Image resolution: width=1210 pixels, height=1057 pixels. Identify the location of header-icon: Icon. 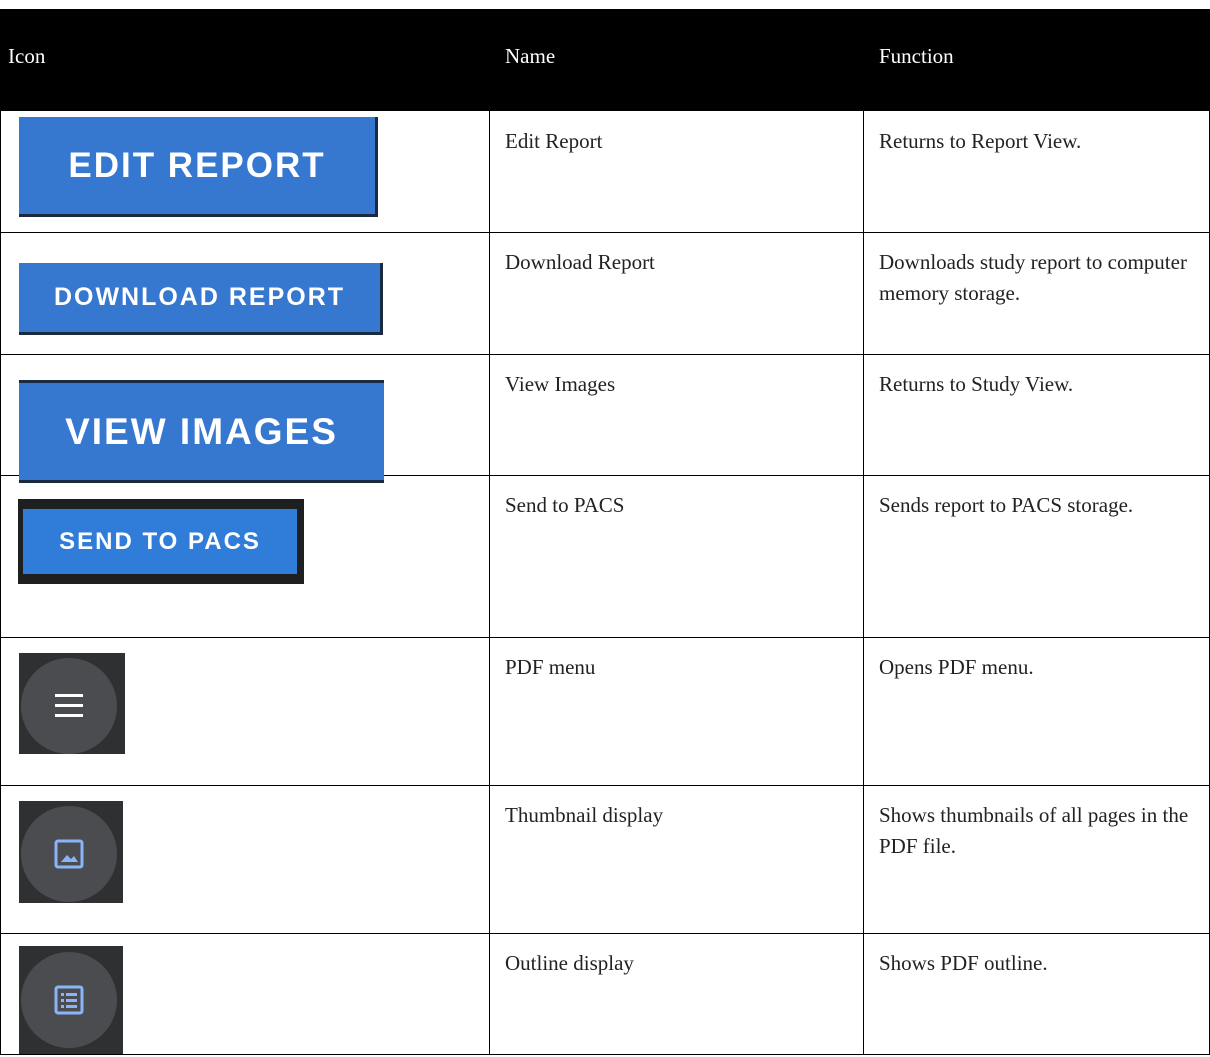
(27, 56).